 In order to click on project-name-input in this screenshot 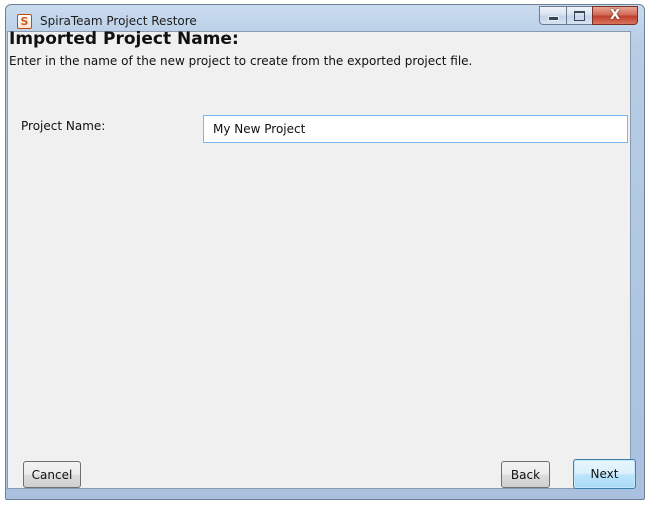, I will do `click(415, 129)`.